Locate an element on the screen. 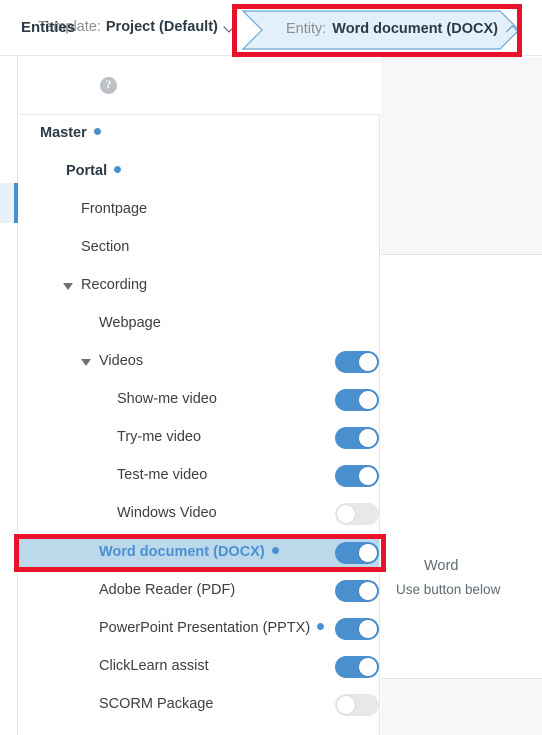 The image size is (542, 735). tree-row: Test-me video is located at coordinates (199, 476).